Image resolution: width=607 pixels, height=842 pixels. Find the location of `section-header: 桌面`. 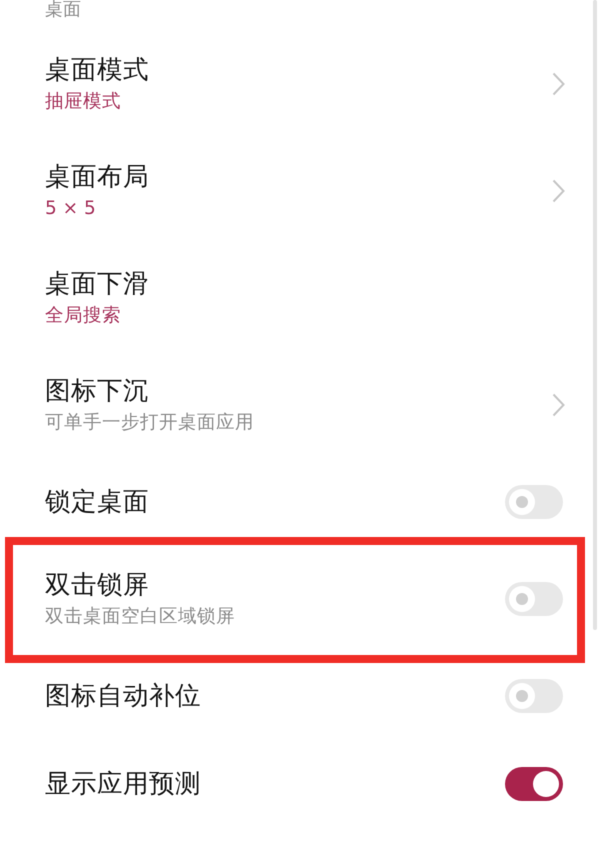

section-header: 桌面 is located at coordinates (63, 11).